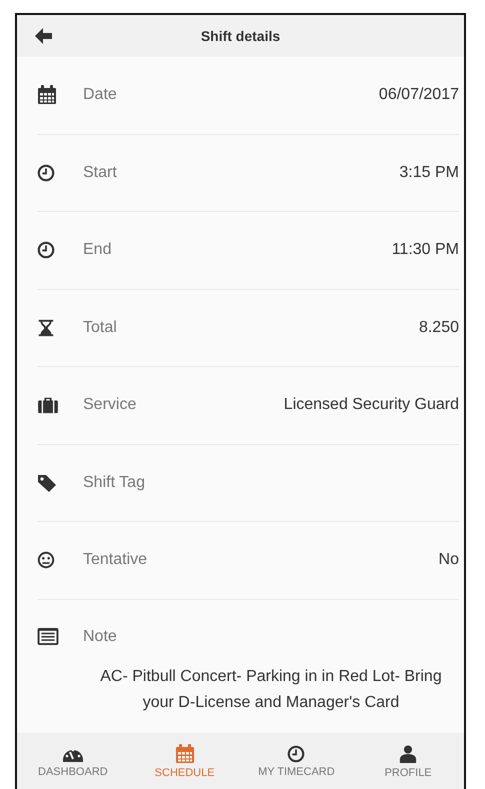 This screenshot has height=789, width=485. Describe the element at coordinates (47, 482) in the screenshot. I see `tag-icon` at that location.